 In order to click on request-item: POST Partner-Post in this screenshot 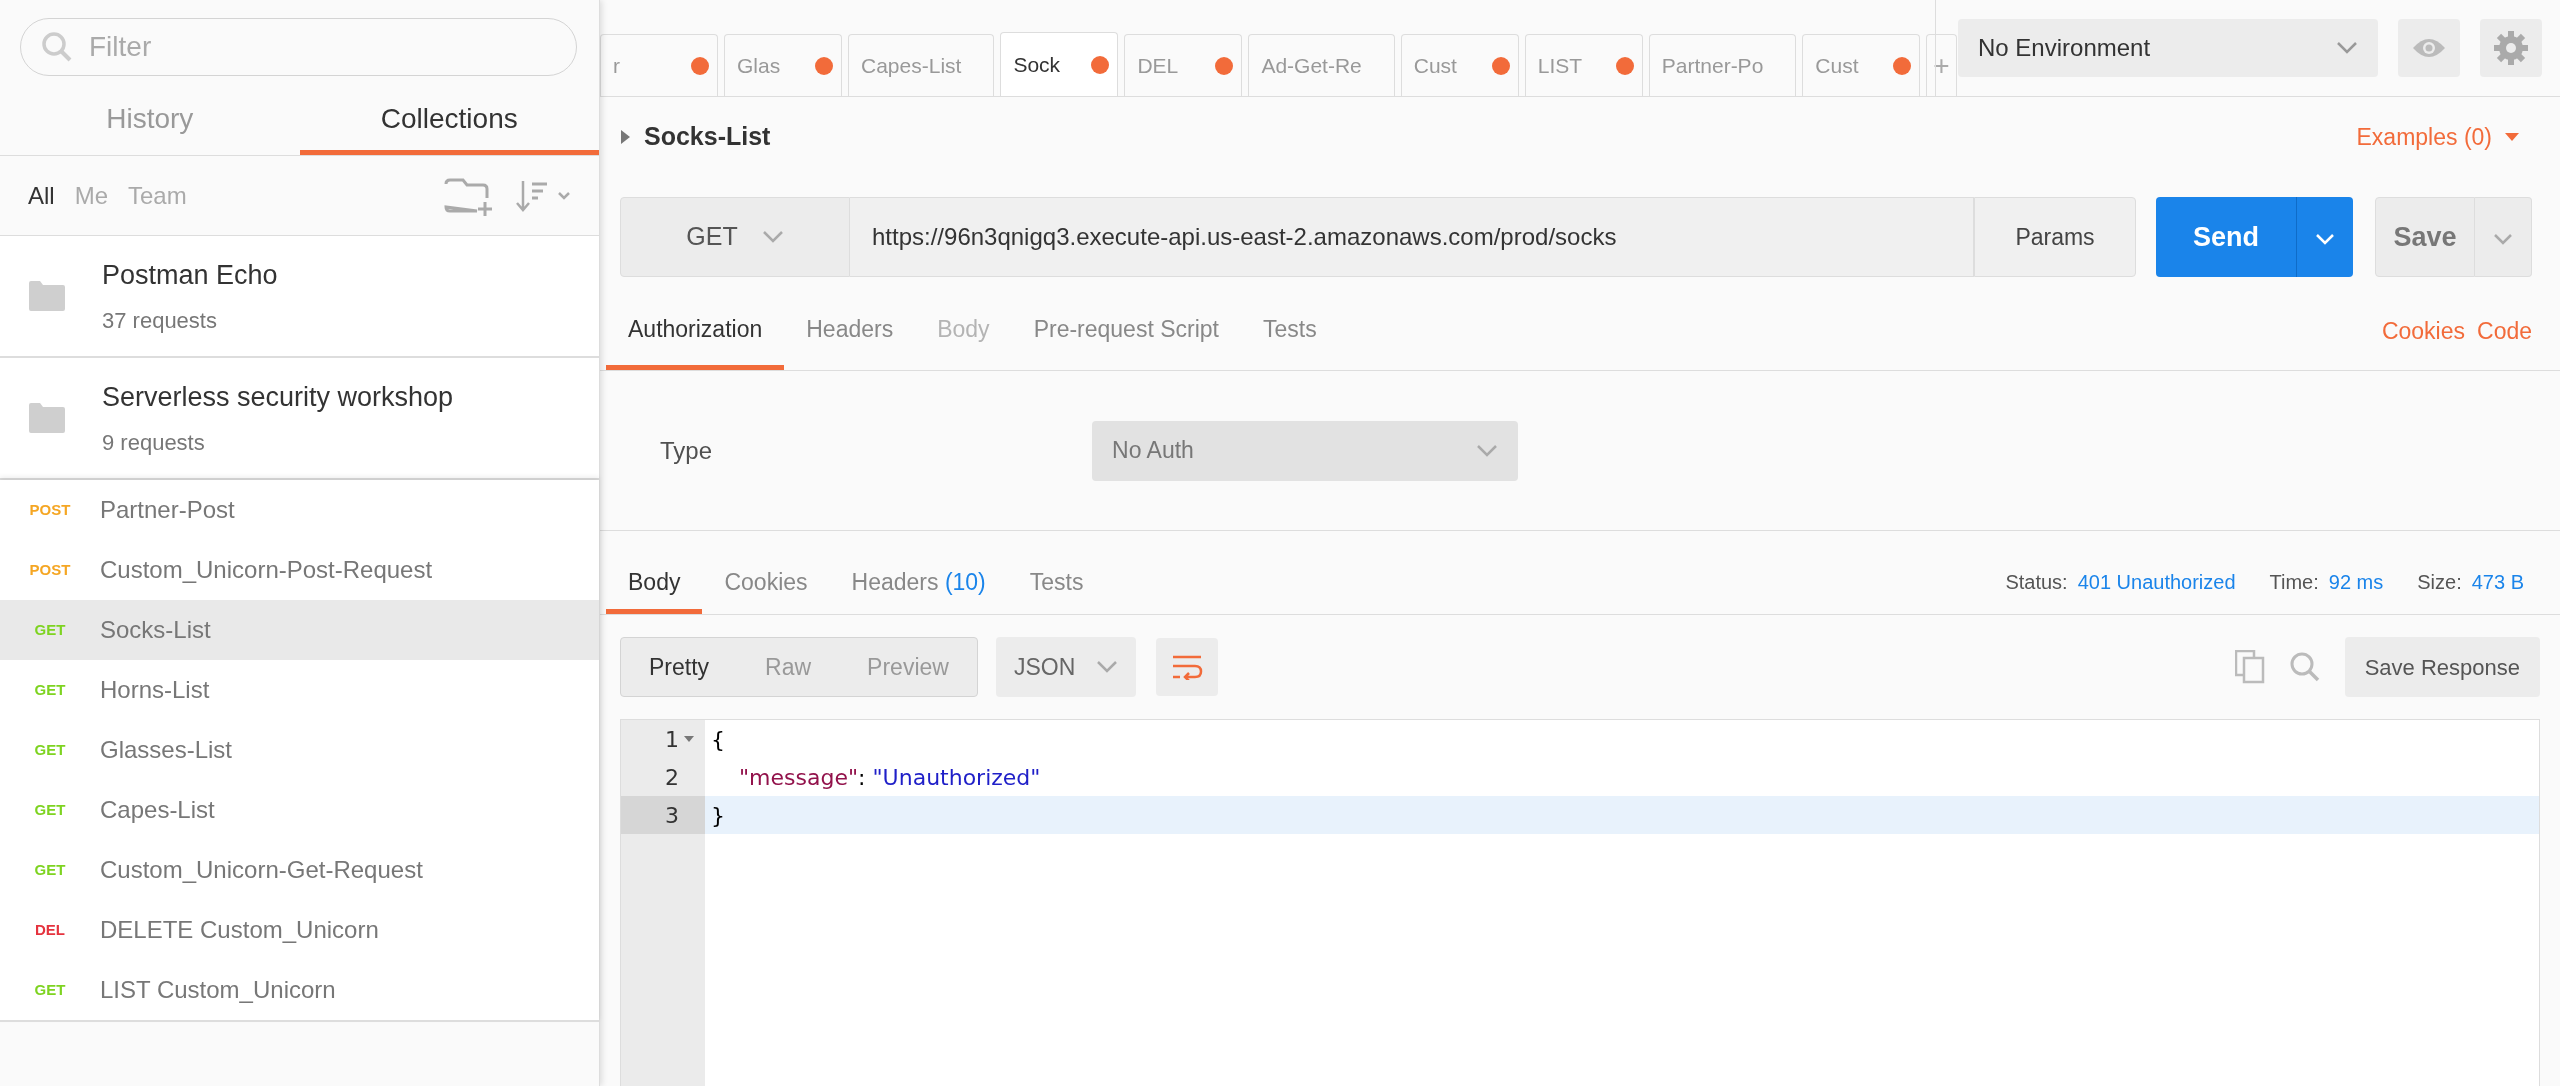, I will do `click(299, 510)`.